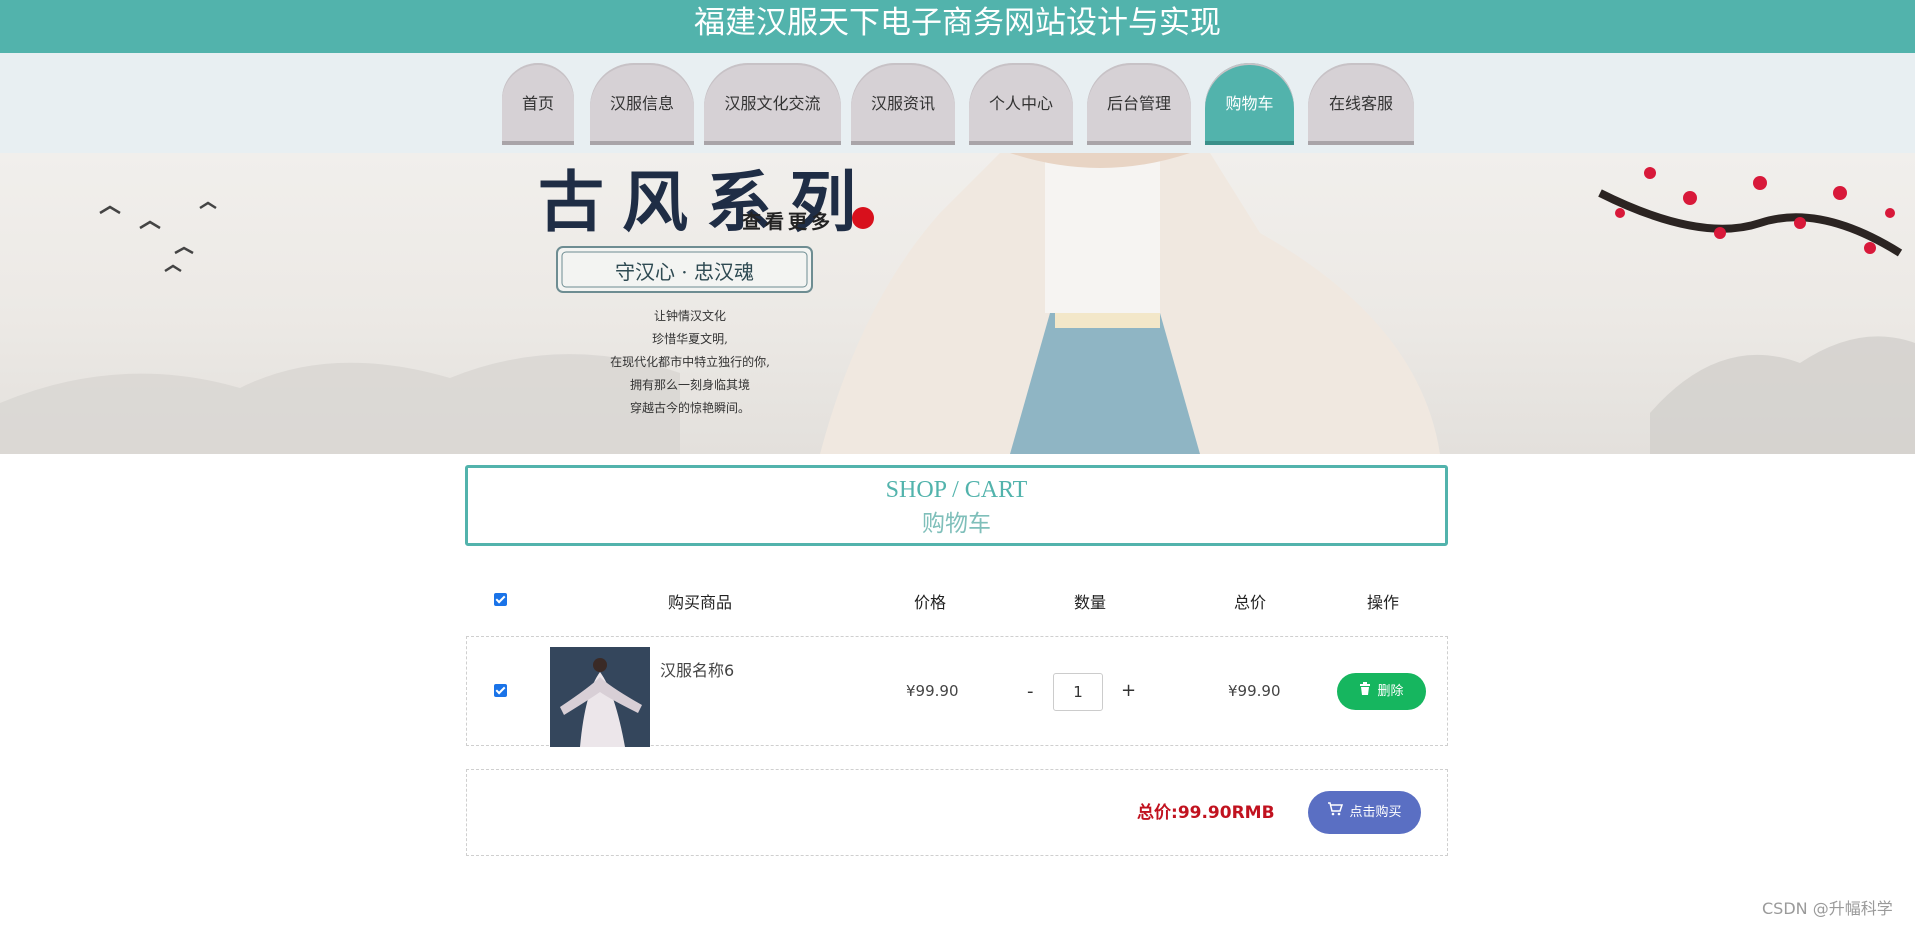 The width and height of the screenshot is (1915, 925). Describe the element at coordinates (1157, 813) in the screenshot. I see `total-label: 总价:` at that location.